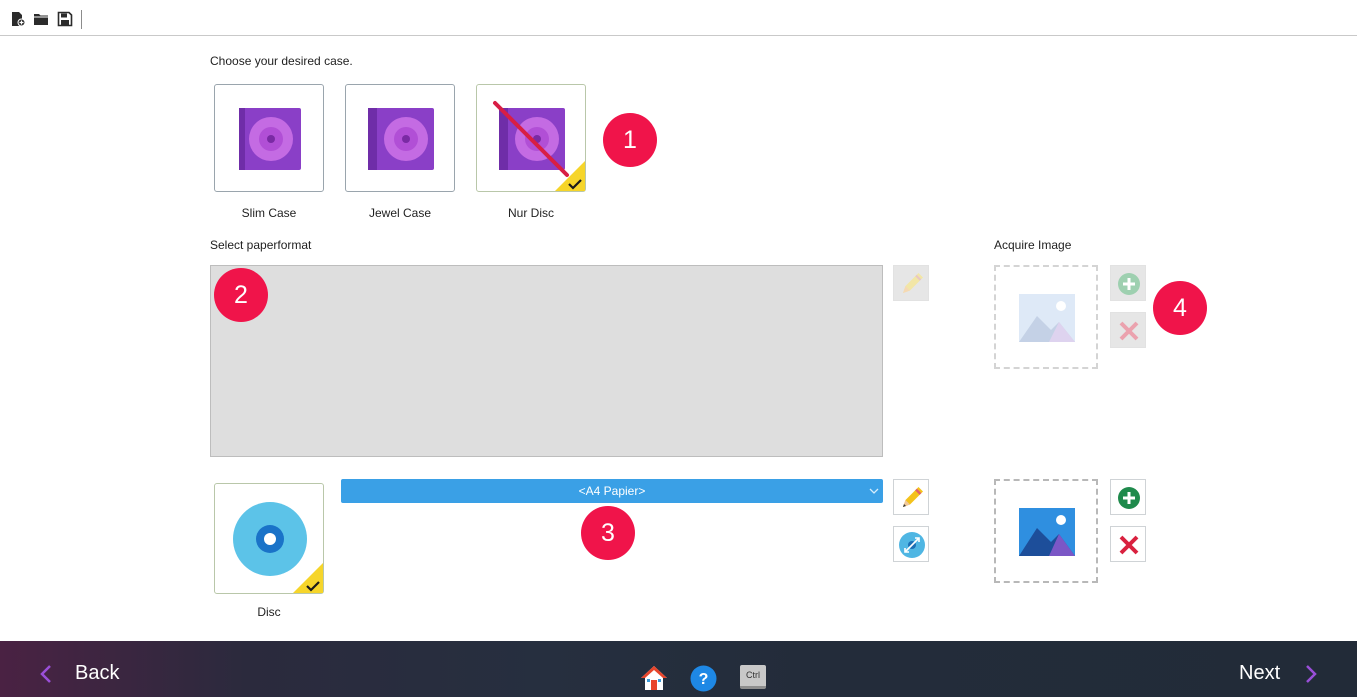  I want to click on disc-settings-button, so click(911, 544).